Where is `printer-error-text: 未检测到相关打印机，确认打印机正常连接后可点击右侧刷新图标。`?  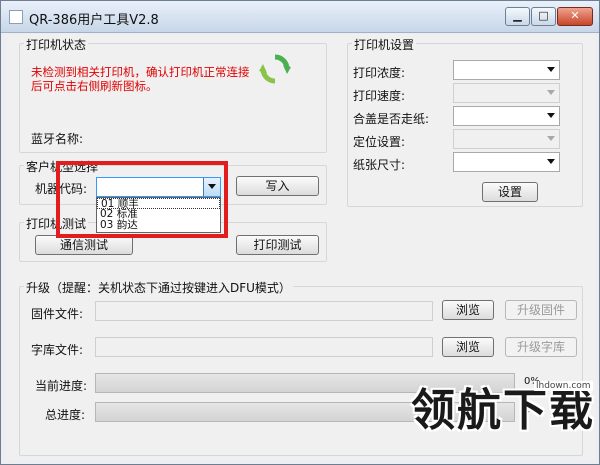
printer-error-text: 未检测到相关打印机，确认打印机正常连接后可点击右侧刷新图标。 is located at coordinates (140, 79).